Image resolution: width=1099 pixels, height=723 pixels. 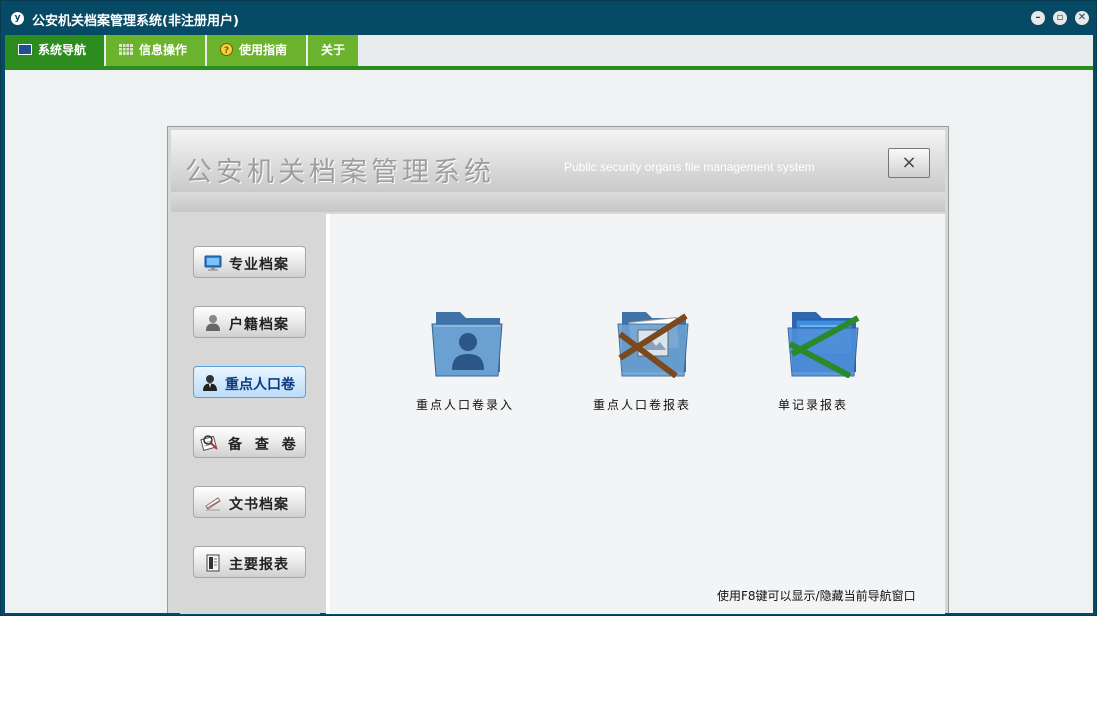 I want to click on sidebar-item-document-files: 文书档案, so click(x=249, y=502).